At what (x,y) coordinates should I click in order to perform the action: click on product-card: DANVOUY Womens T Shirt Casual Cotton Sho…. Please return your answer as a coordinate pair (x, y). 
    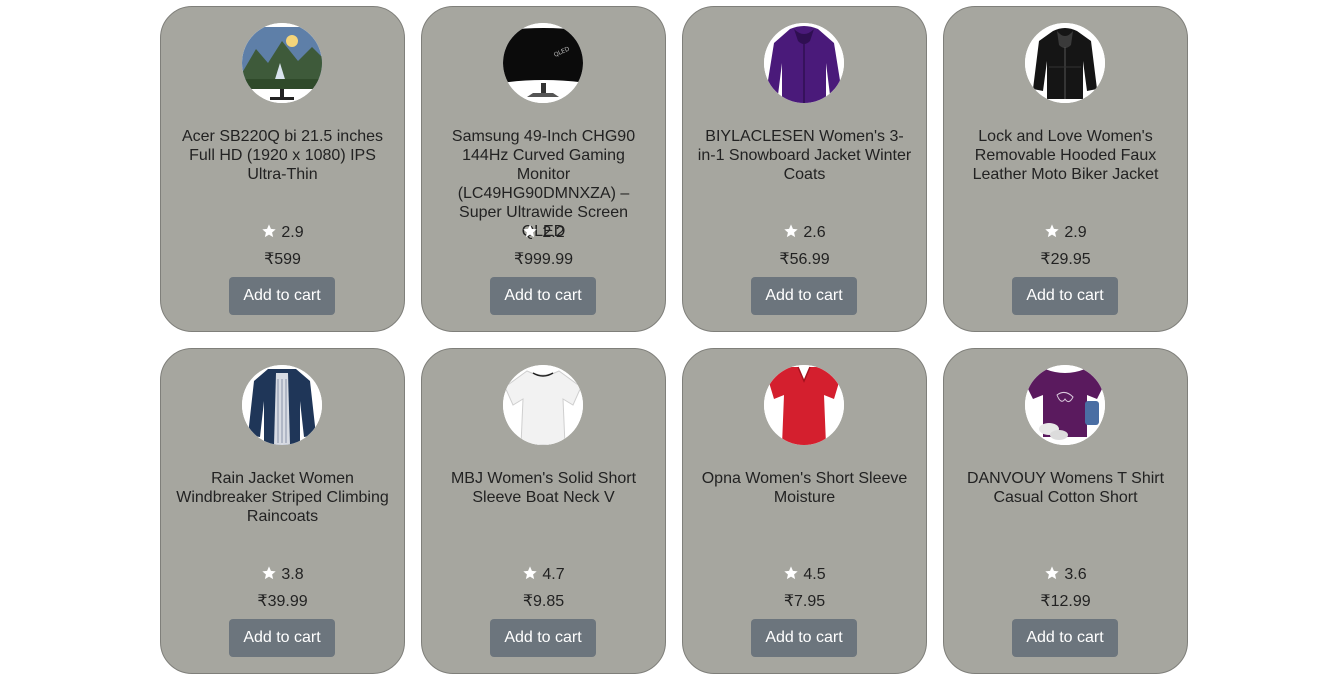
    Looking at the image, I should click on (1065, 511).